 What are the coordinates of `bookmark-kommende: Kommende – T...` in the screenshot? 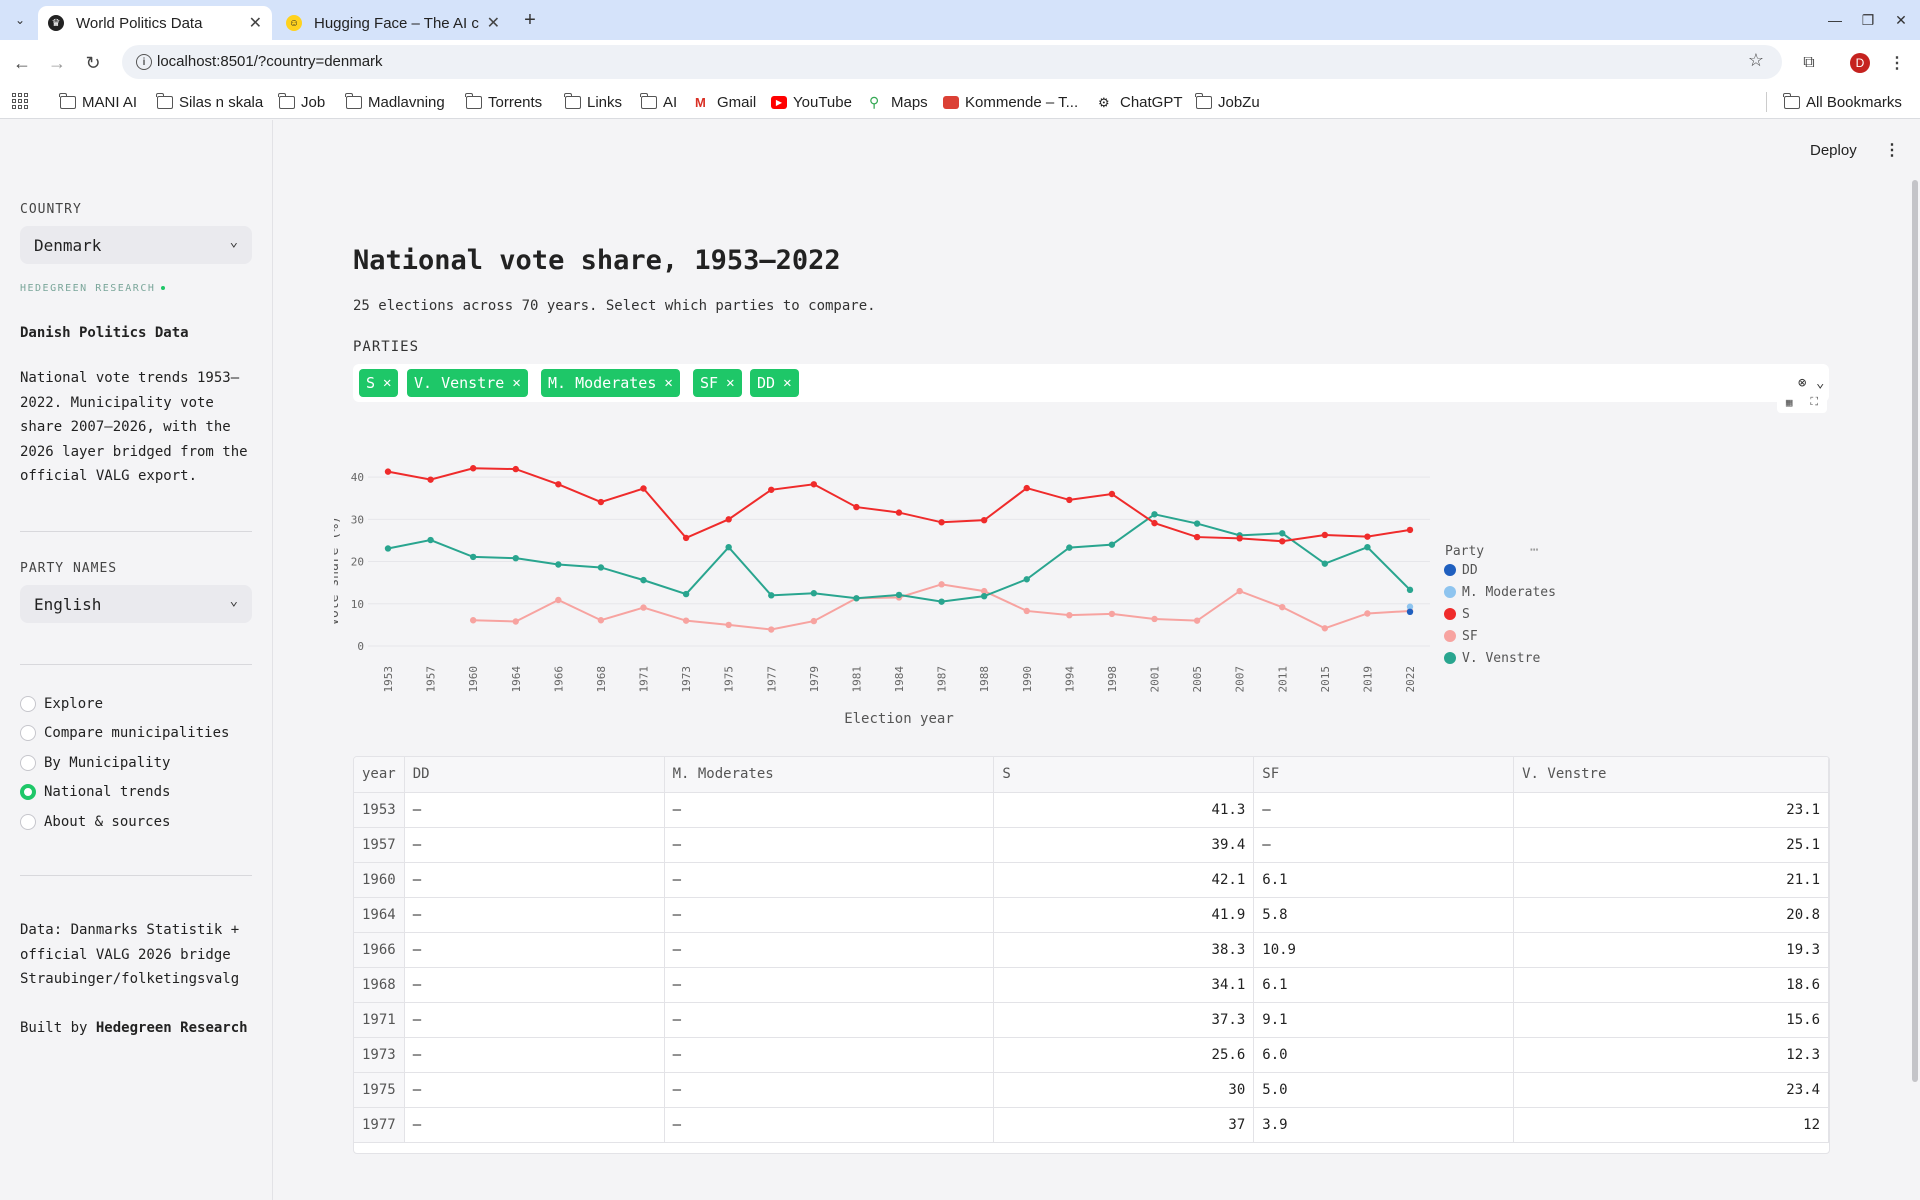 It's located at (1010, 102).